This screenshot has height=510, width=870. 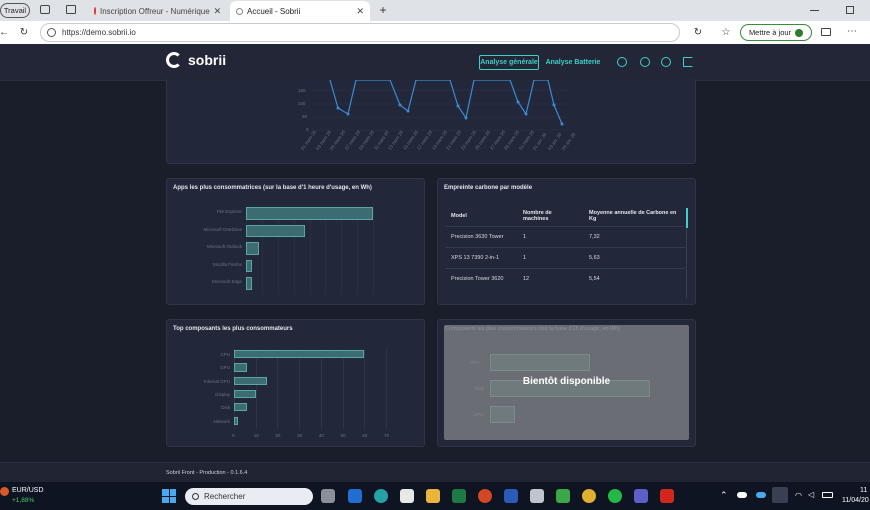 I want to click on ghost-label: CPU, so click(x=475, y=362).